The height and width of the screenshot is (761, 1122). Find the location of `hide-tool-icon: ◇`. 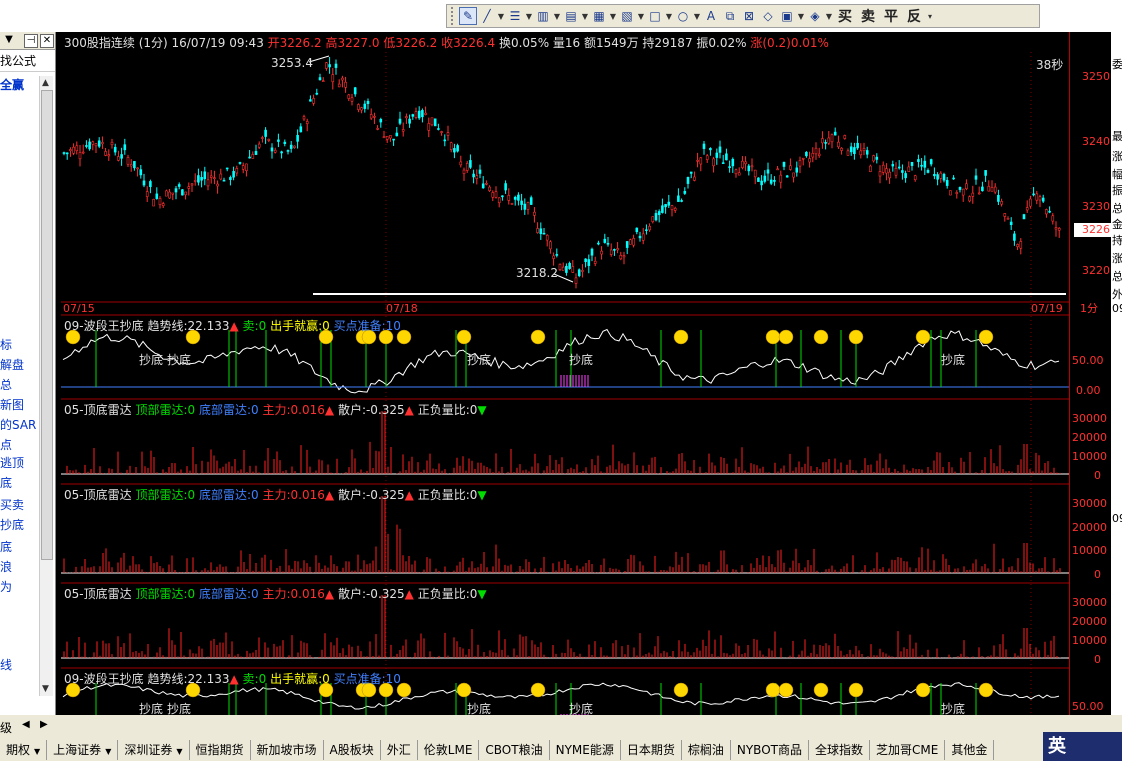

hide-tool-icon: ◇ is located at coordinates (768, 16).